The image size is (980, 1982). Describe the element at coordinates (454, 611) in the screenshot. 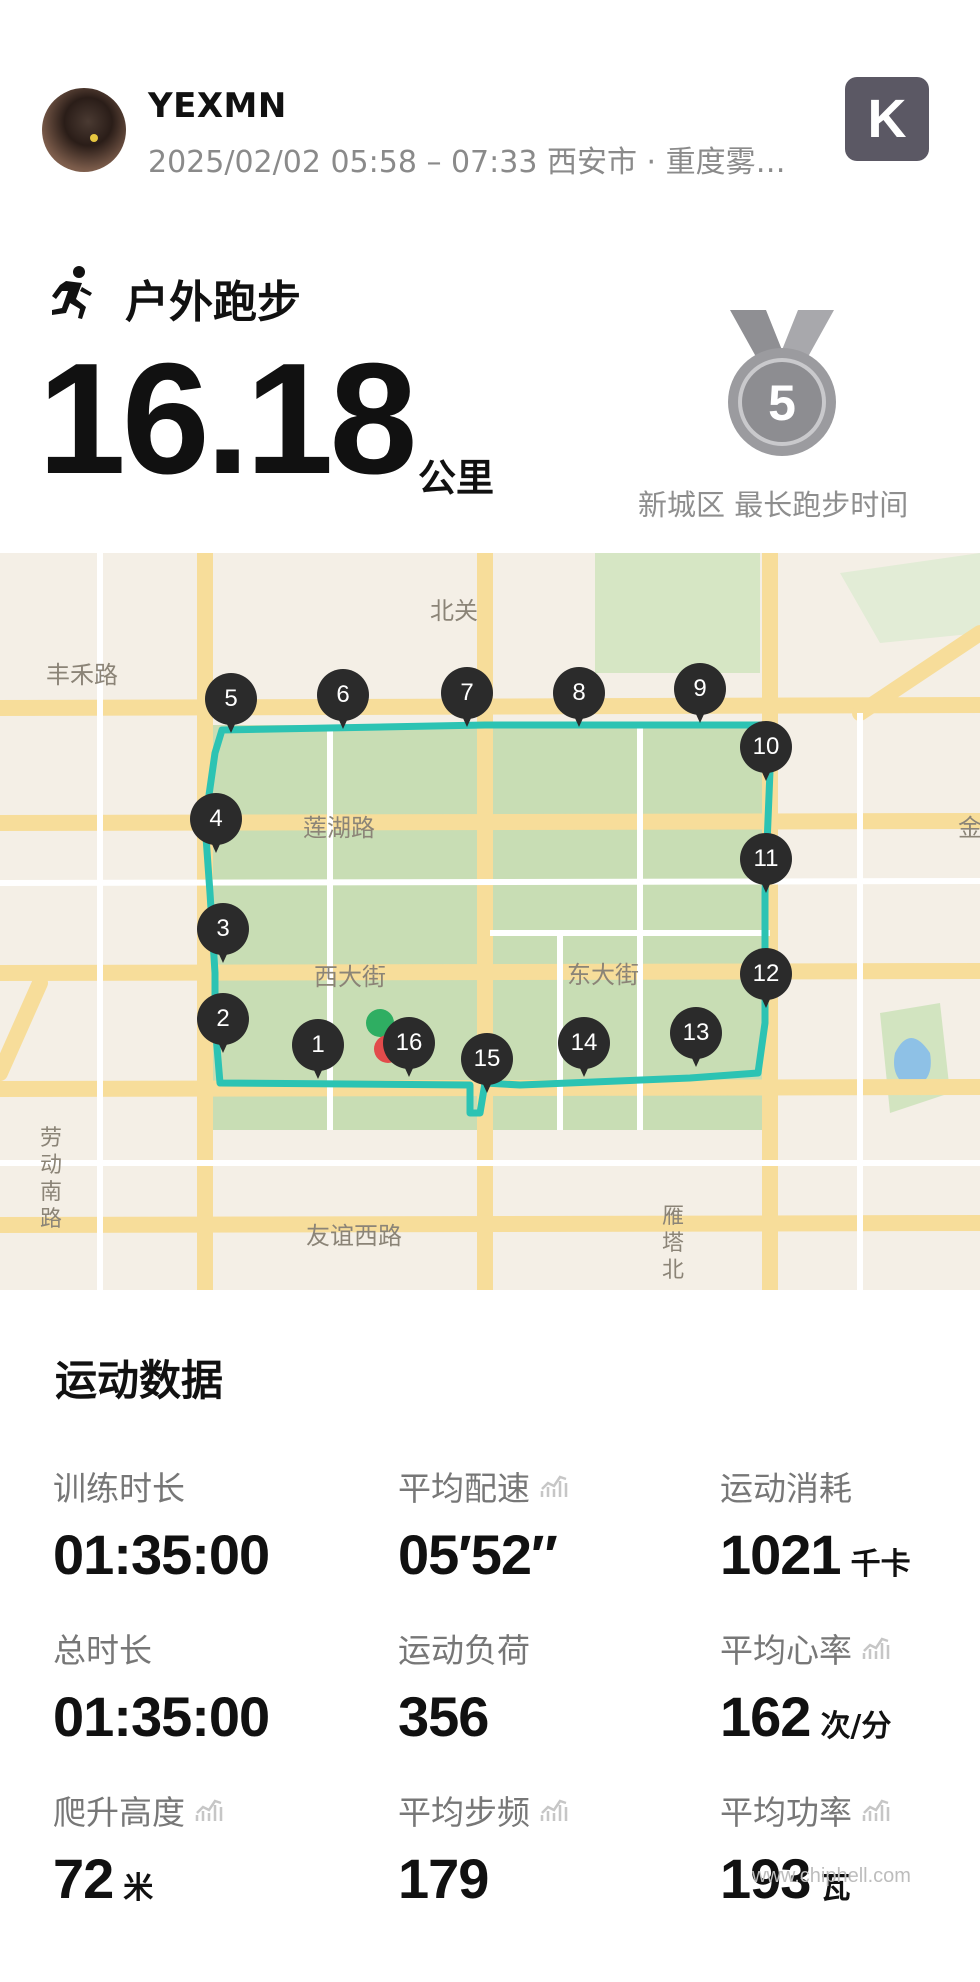

I see `map-label-beiguan: 北关` at that location.